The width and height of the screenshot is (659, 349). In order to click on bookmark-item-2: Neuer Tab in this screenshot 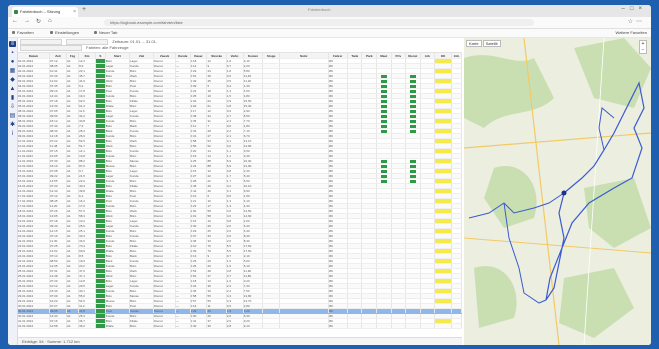, I will do `click(105, 33)`.